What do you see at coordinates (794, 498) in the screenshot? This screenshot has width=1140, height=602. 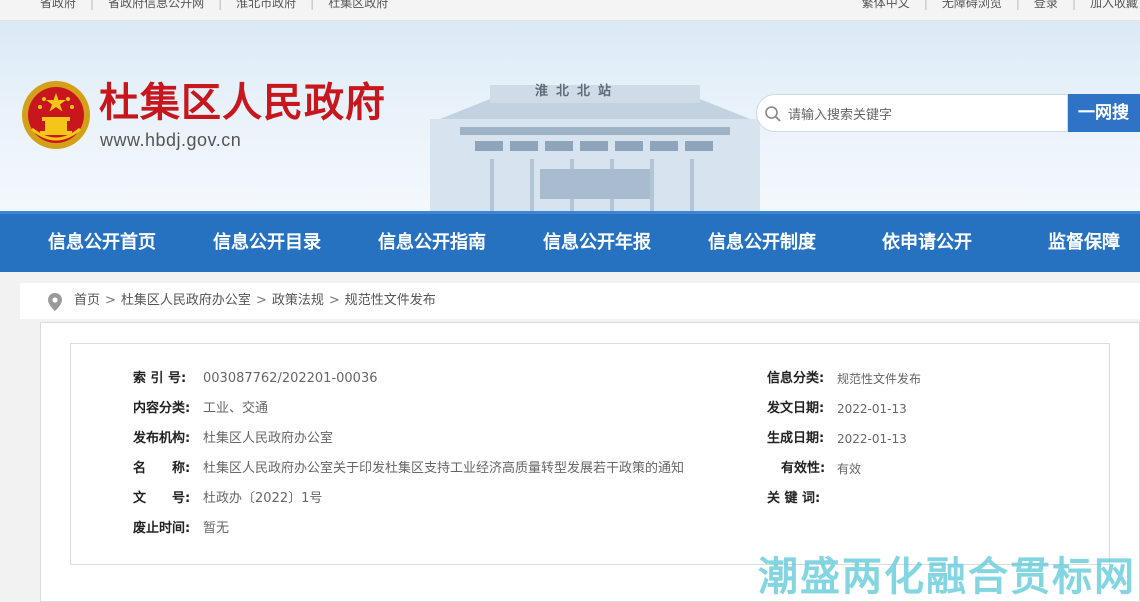 I see `meta-label: 关 键 词:` at bounding box center [794, 498].